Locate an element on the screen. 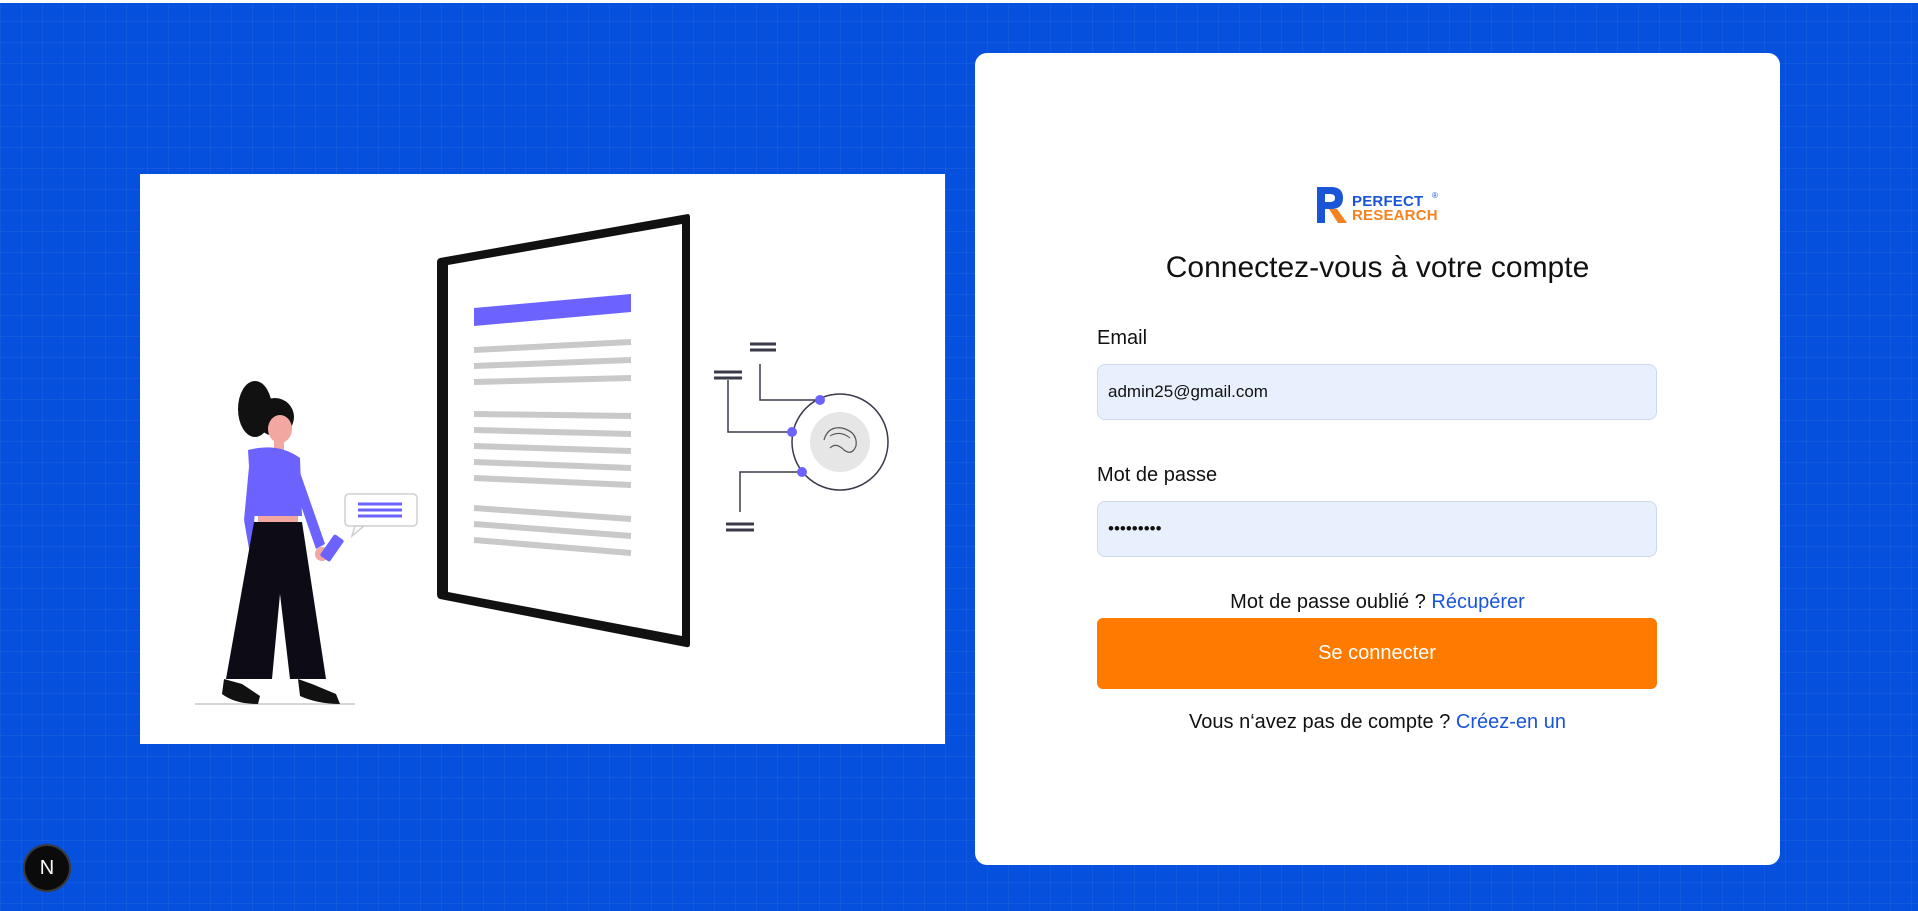  signup-text: Vous n‘avez pas de compte ? is located at coordinates (1320, 722).